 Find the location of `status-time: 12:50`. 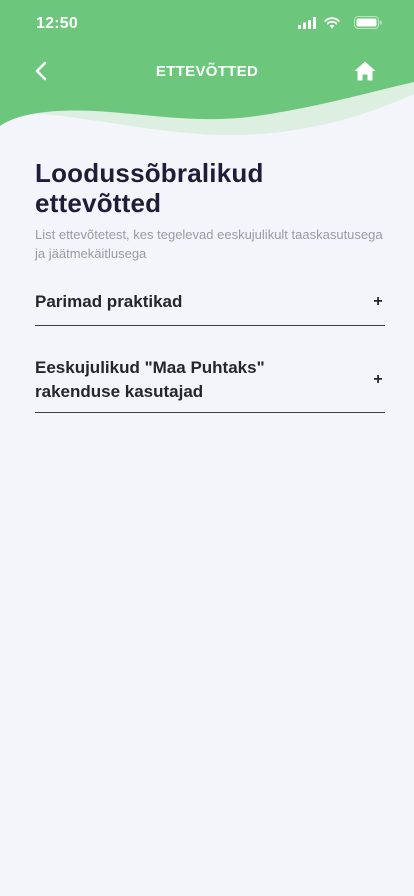

status-time: 12:50 is located at coordinates (57, 23).